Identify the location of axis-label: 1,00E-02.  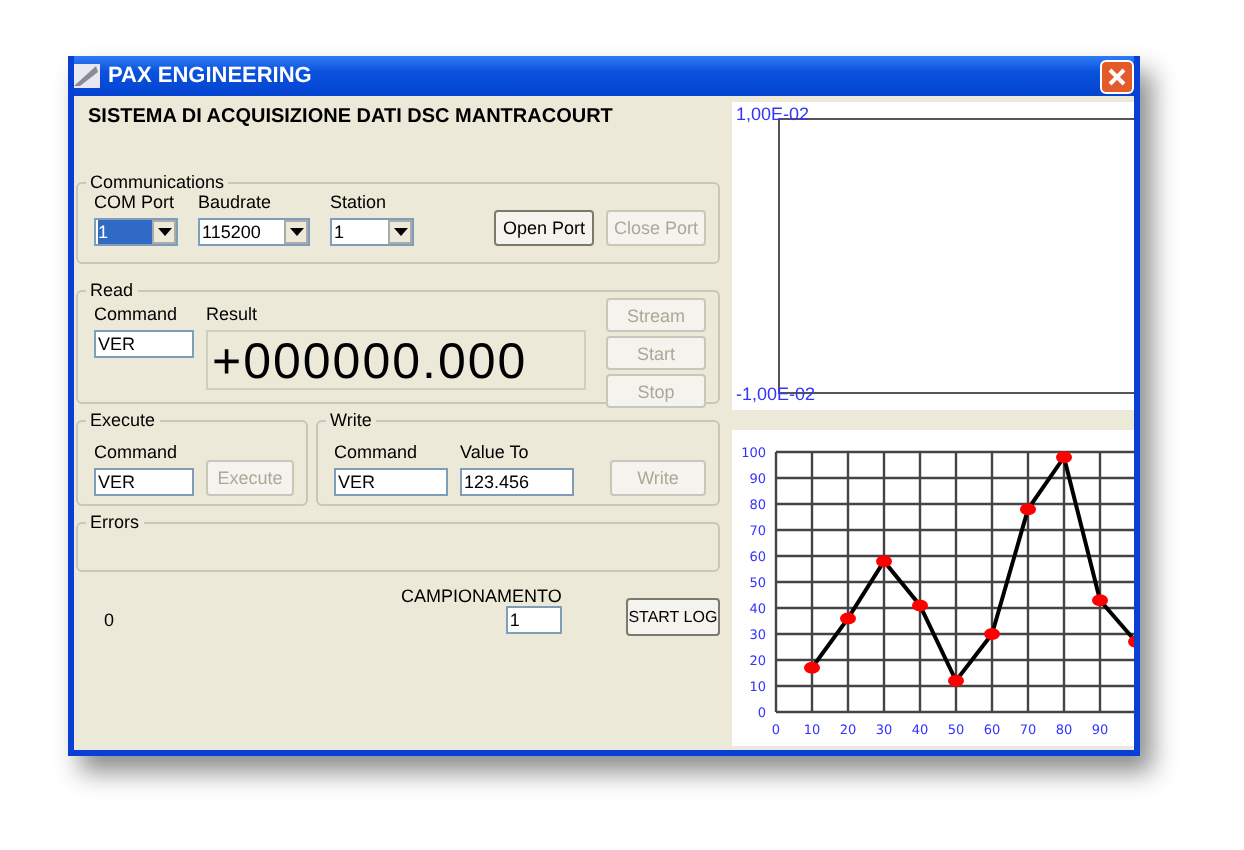
(773, 114).